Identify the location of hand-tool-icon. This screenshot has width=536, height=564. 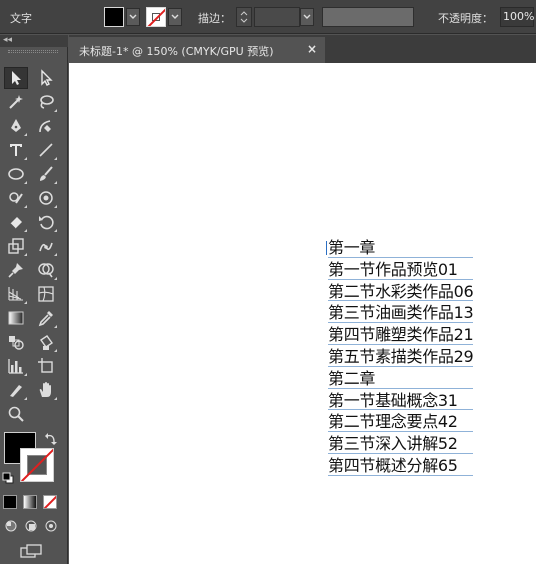
(46, 390).